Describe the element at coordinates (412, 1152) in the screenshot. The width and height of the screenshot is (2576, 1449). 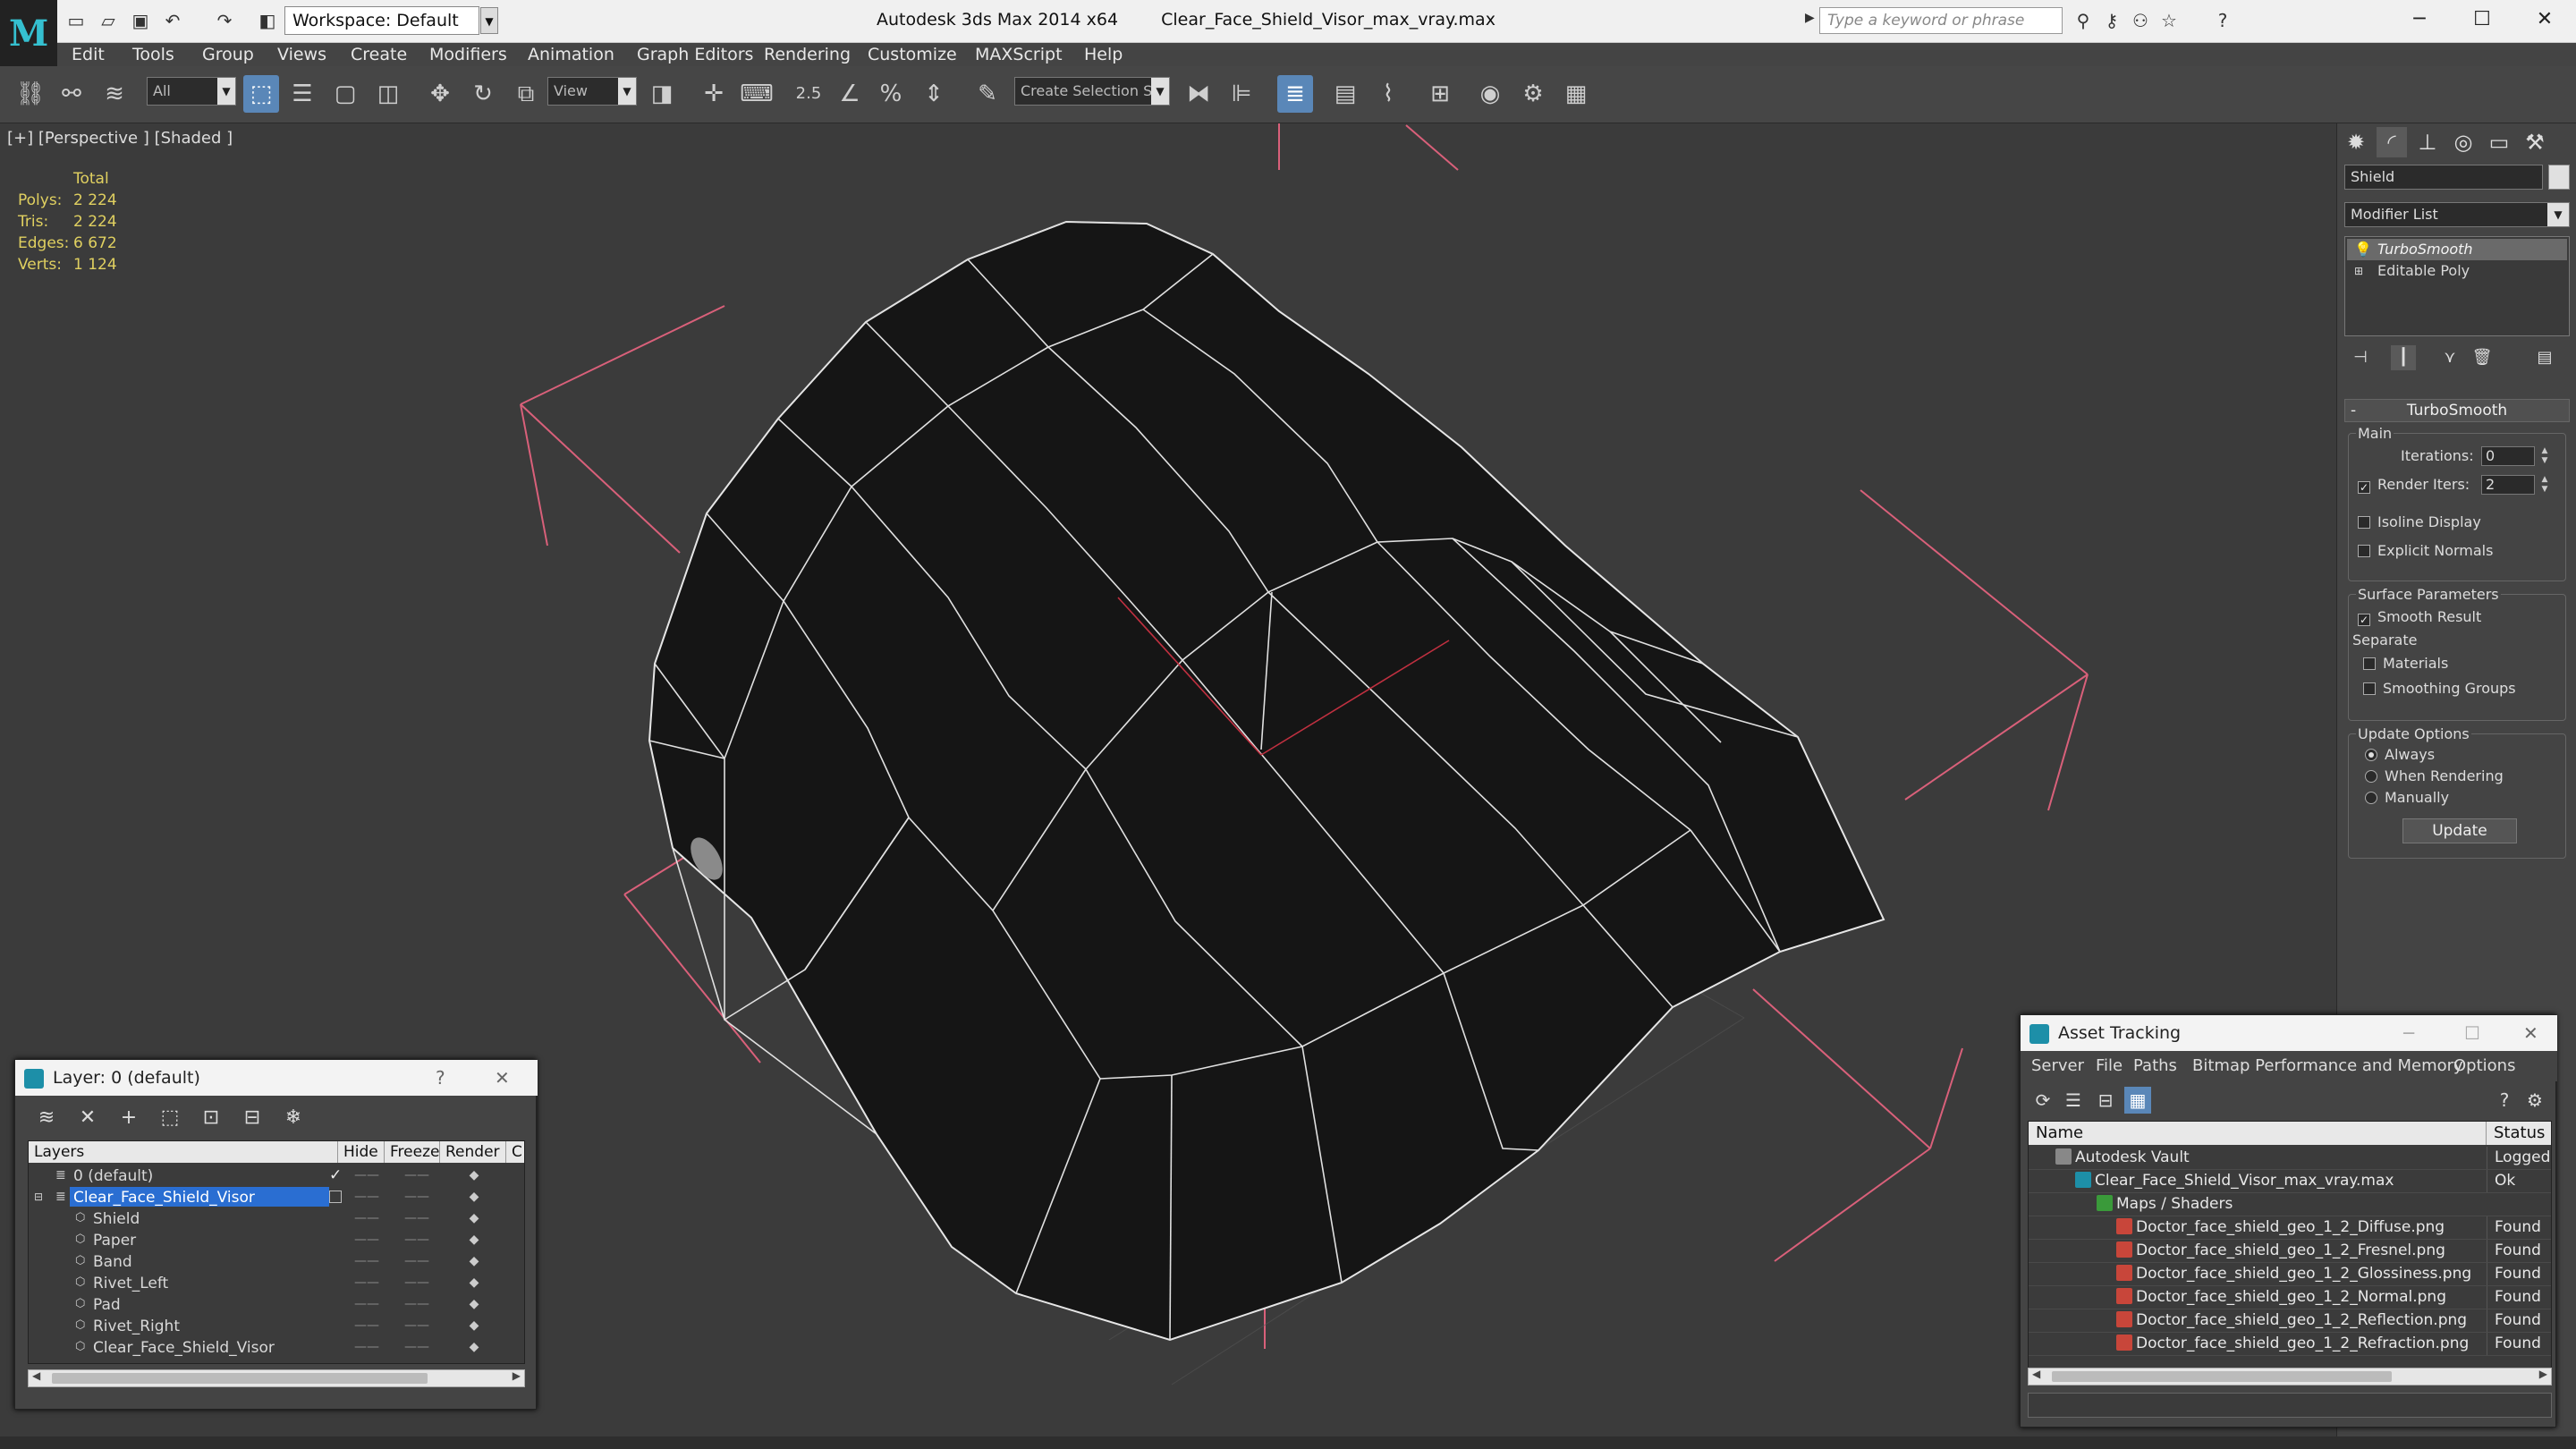
I see `col-freeze: Freeze` at that location.